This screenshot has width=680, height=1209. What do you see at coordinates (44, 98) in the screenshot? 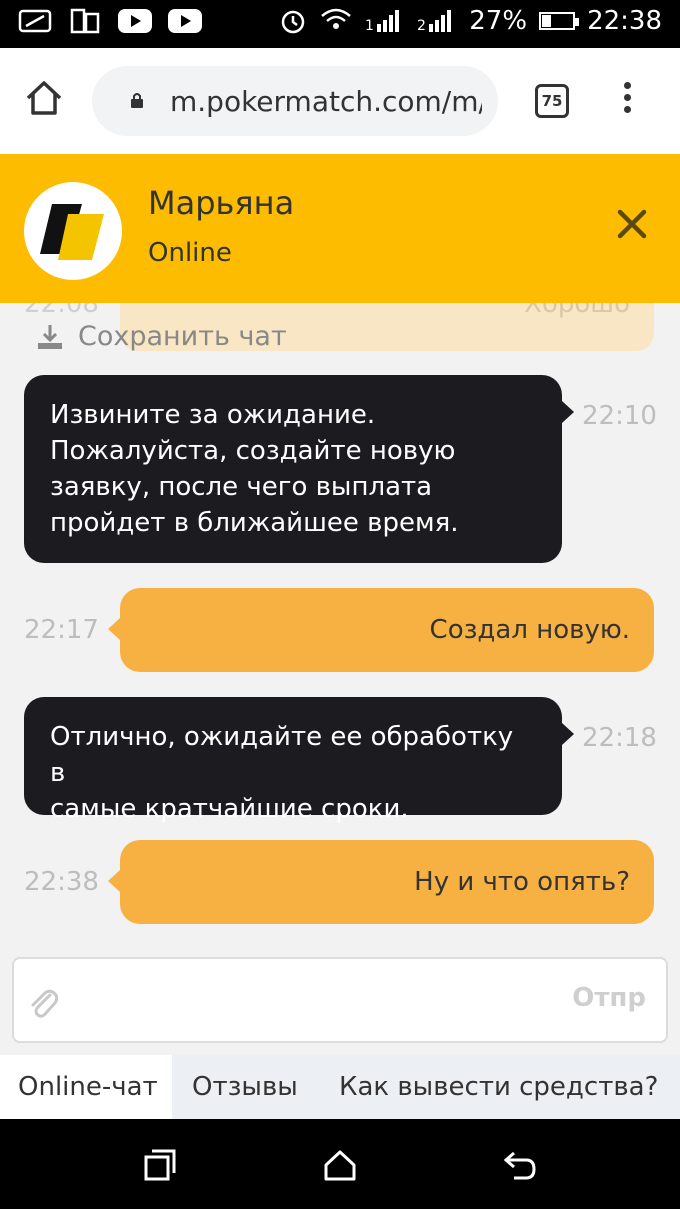
I see `home-icon` at bounding box center [44, 98].